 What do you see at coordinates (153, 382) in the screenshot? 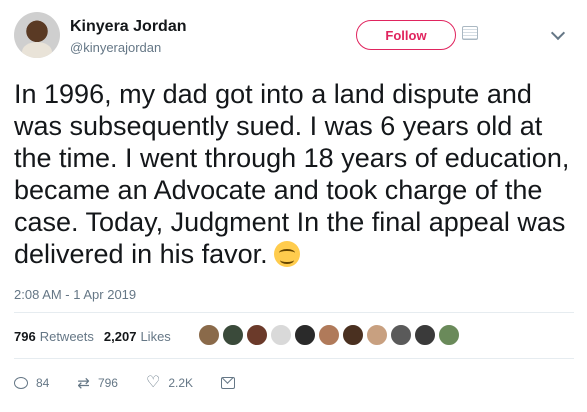
I see `heart-icon: ♡` at bounding box center [153, 382].